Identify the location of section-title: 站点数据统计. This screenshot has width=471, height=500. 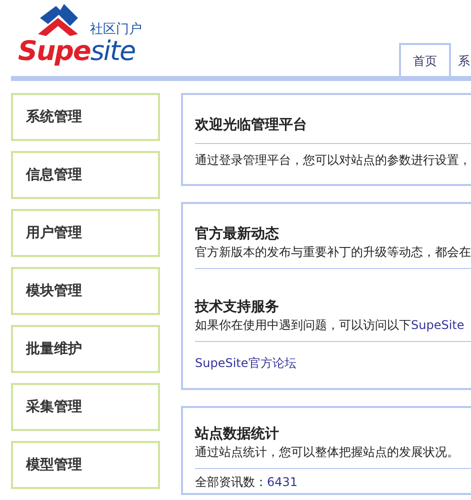
(237, 434).